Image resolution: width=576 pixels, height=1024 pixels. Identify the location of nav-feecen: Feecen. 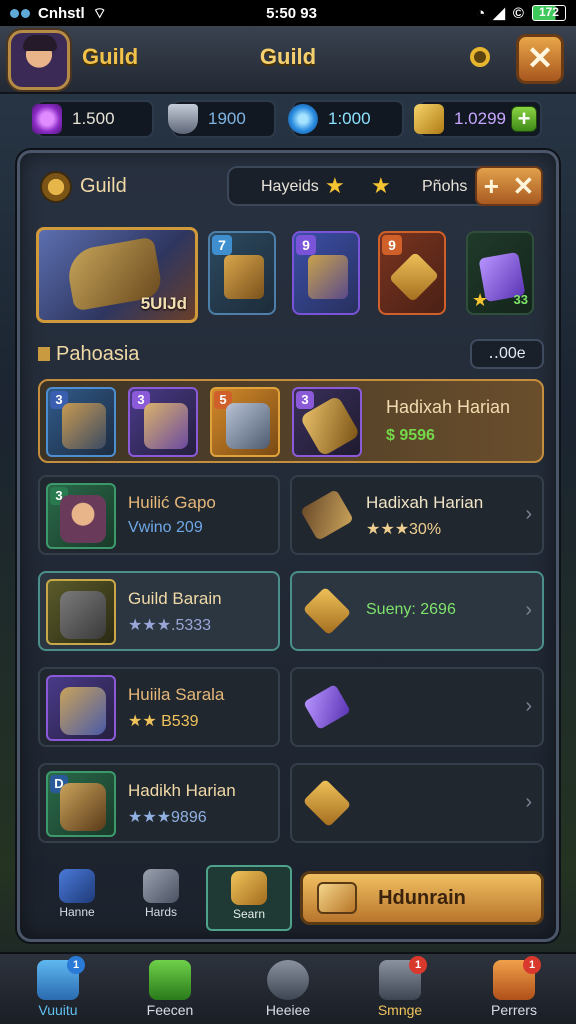
(170, 990).